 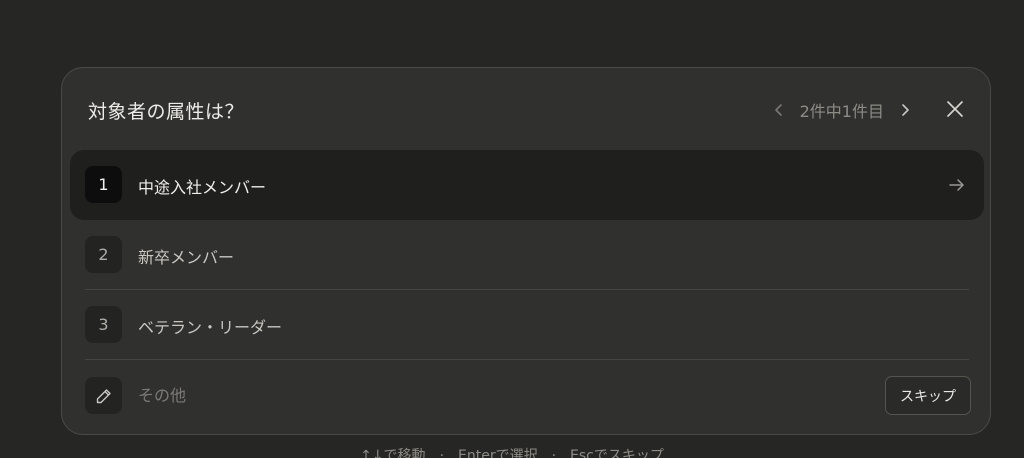 I want to click on hint-select: Enterで選択, so click(x=498, y=453).